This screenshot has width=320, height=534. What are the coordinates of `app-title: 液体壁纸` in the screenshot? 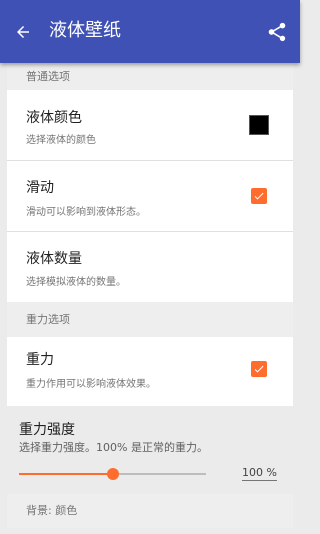 It's located at (85, 30).